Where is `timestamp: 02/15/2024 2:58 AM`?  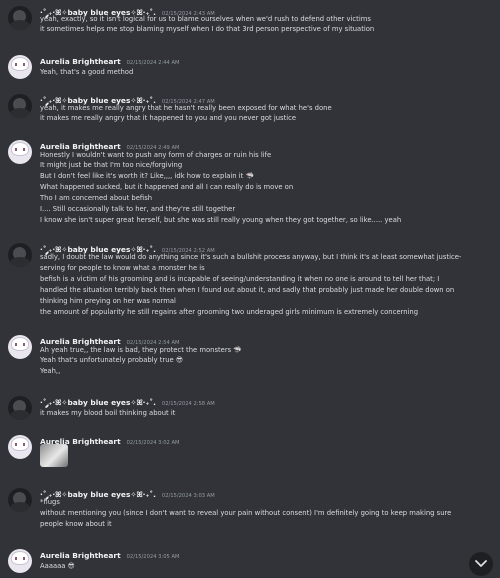
timestamp: 02/15/2024 2:58 AM is located at coordinates (188, 404).